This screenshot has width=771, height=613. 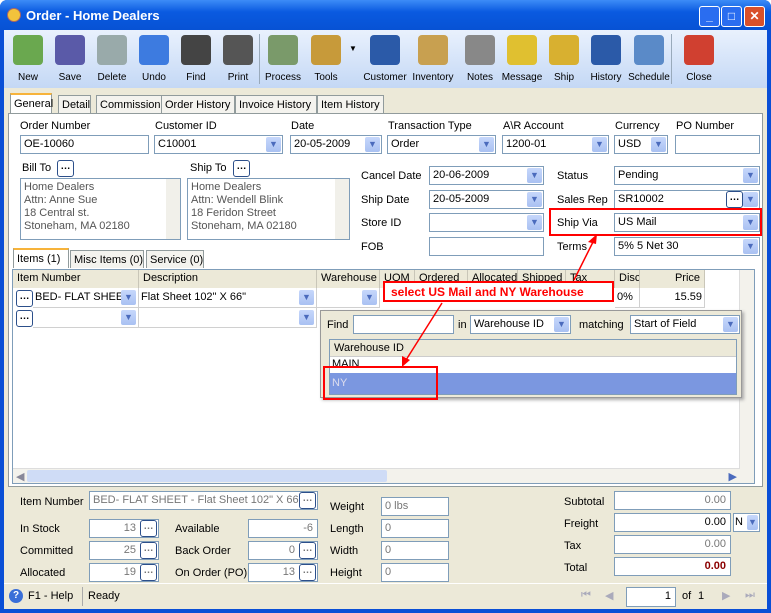 What do you see at coordinates (50, 596) in the screenshot?
I see `help-label: F1 - Help` at bounding box center [50, 596].